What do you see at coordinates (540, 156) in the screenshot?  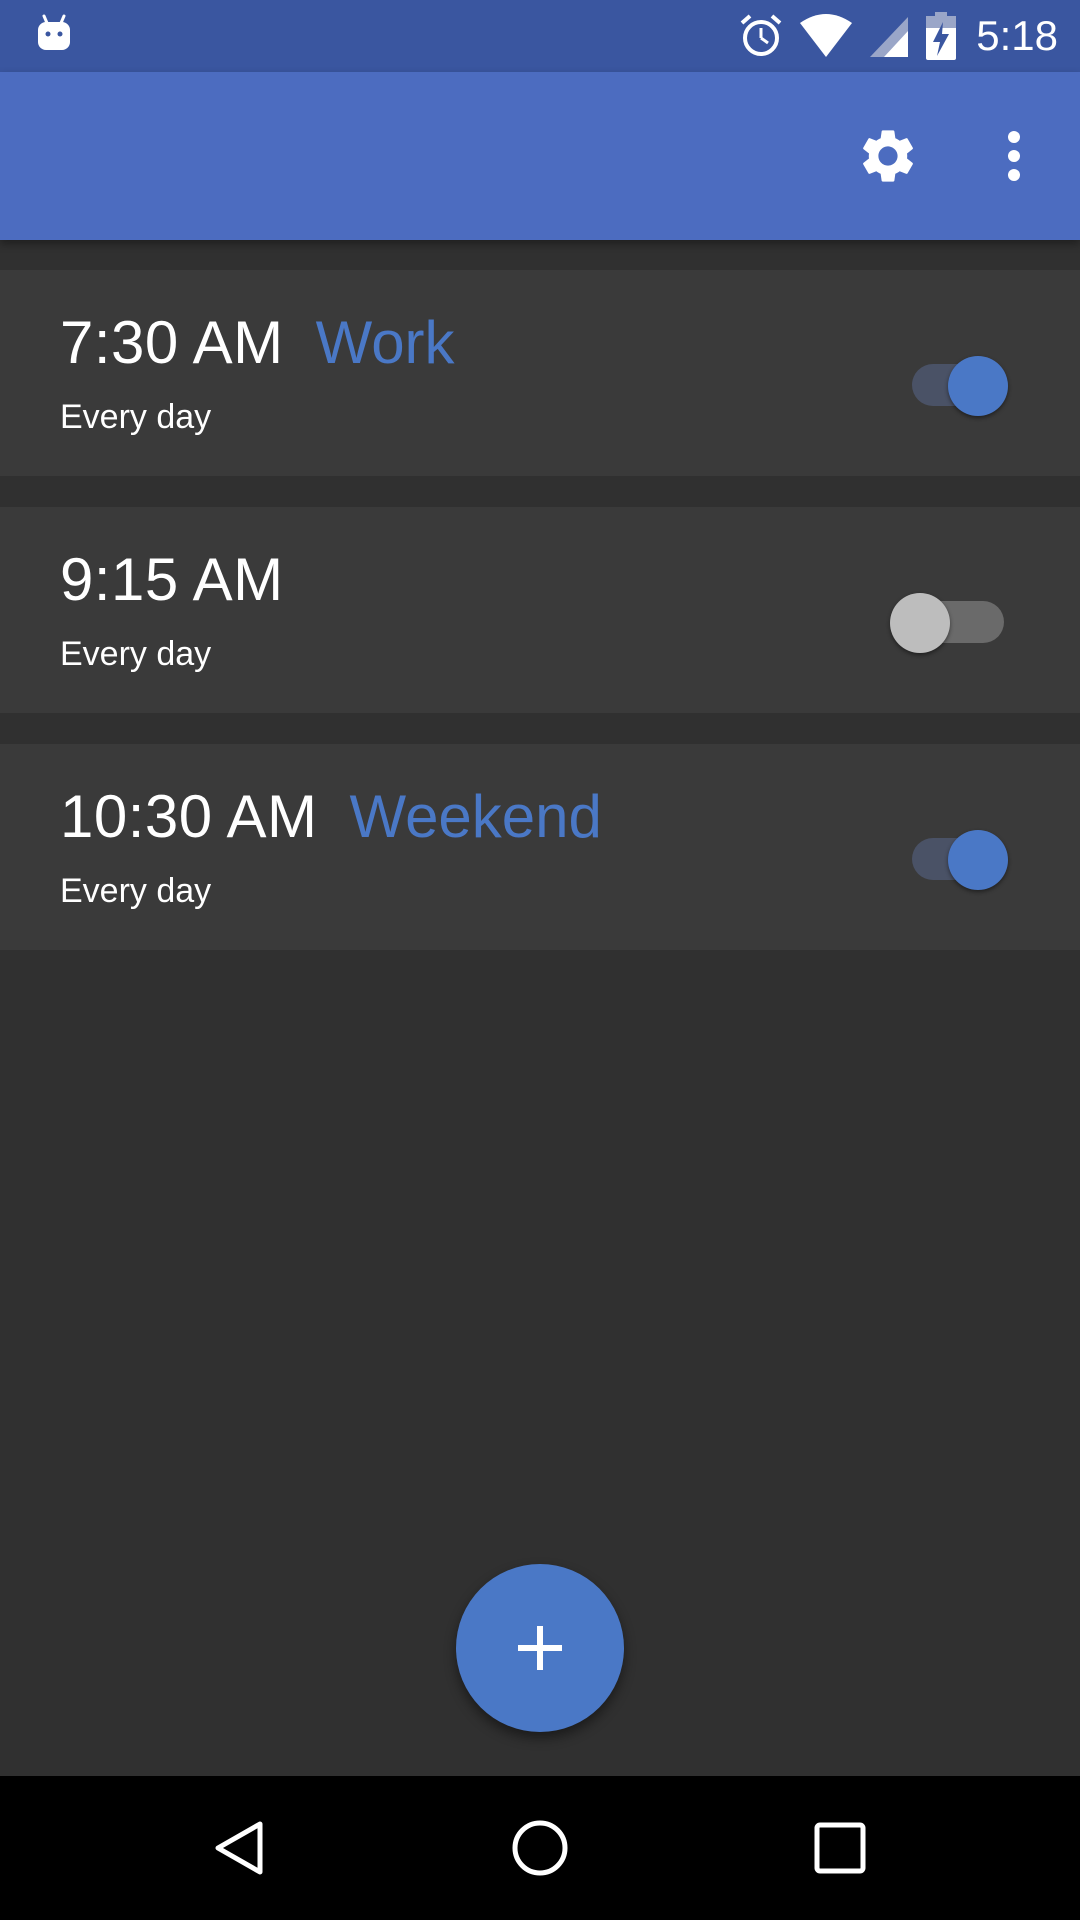 I see `app-bar` at bounding box center [540, 156].